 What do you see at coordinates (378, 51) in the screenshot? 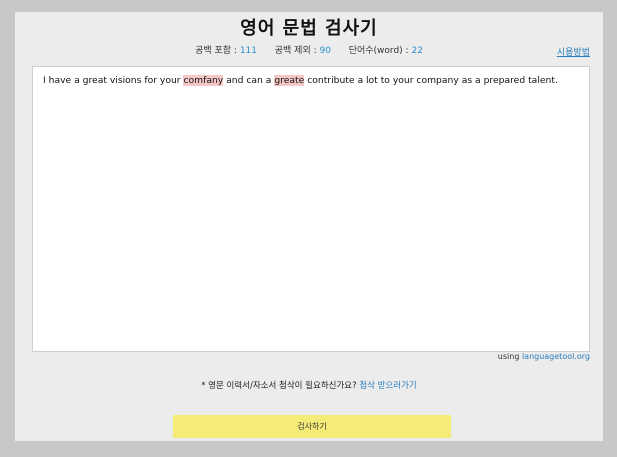
I see `word-count-label: 단어수(word) :` at bounding box center [378, 51].